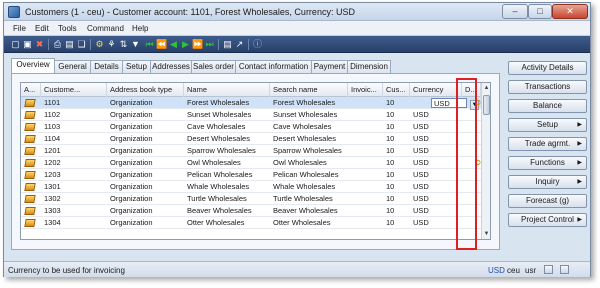  I want to click on menu-edit: Edit, so click(42, 28).